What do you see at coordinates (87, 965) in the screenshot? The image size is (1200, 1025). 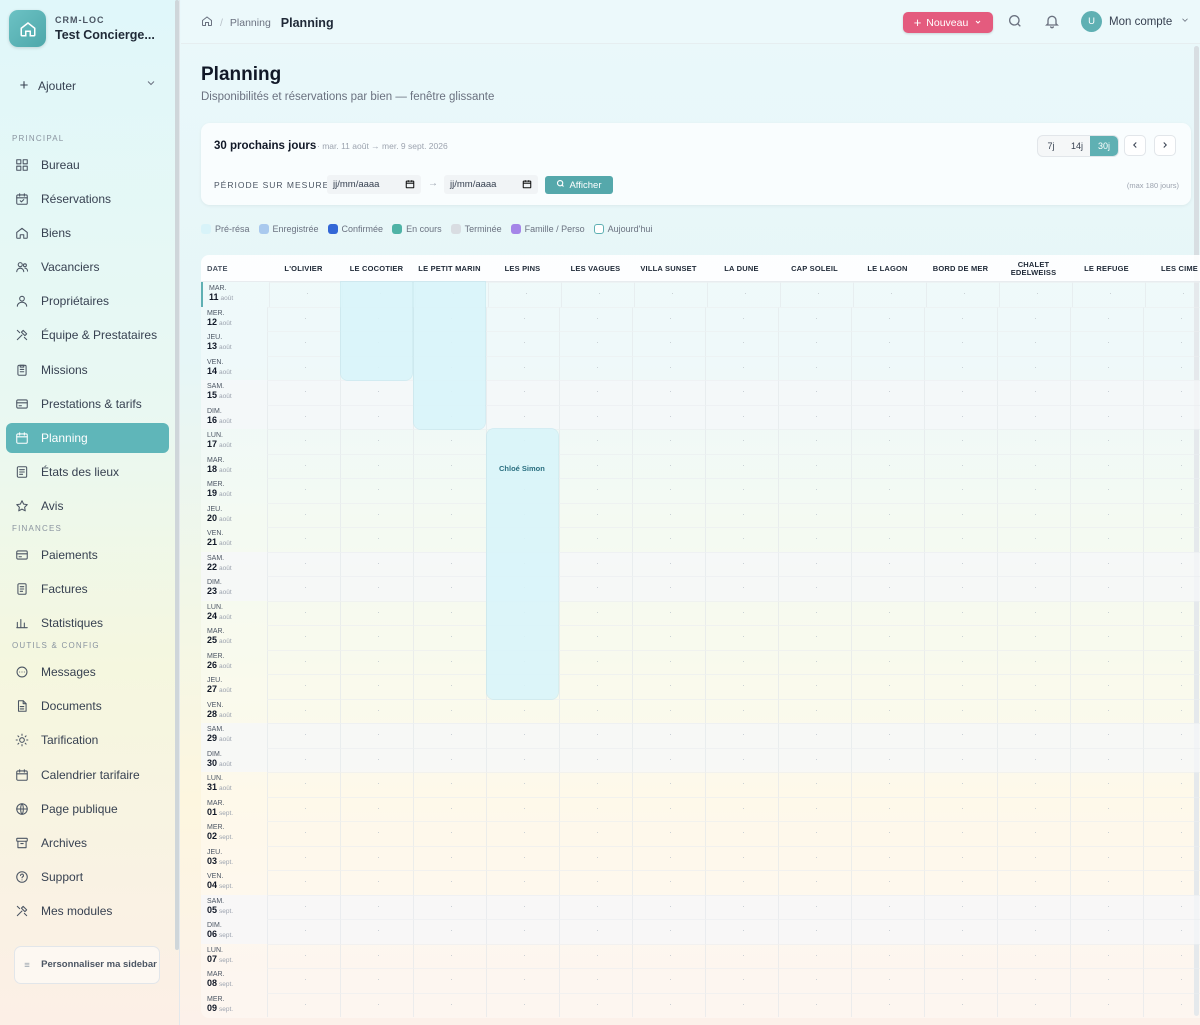 I see `customize-sidebar-button: ≡ Personnaliser ma sidebar` at bounding box center [87, 965].